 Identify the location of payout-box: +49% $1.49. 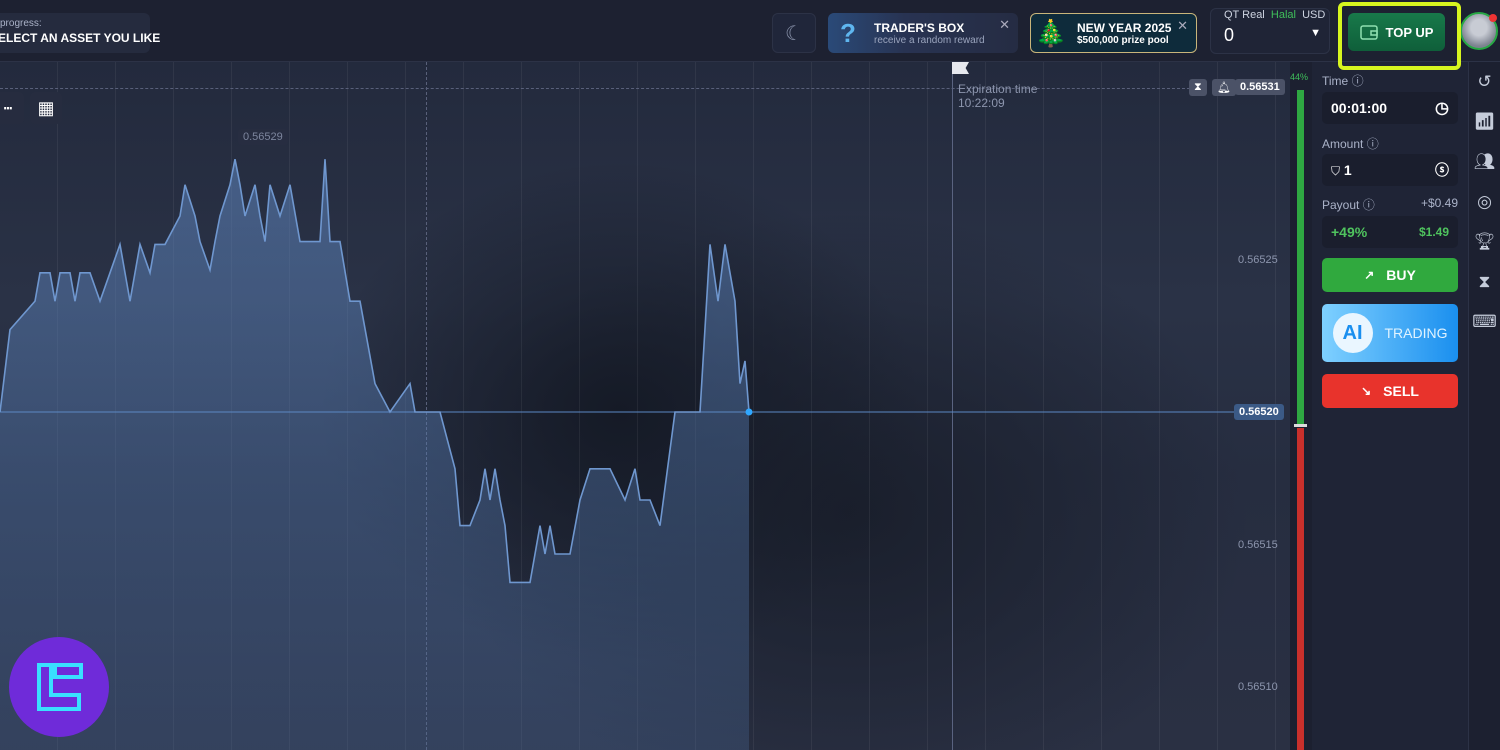
(1390, 232).